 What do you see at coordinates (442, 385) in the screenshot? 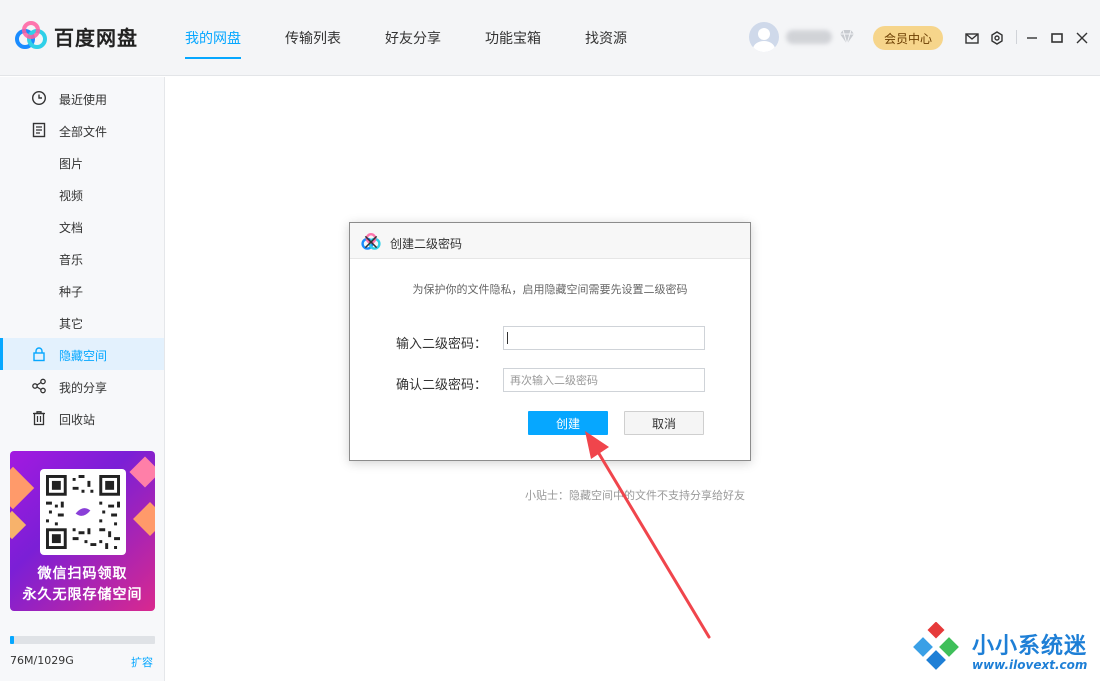
I see `confirm-password-label: 确认二级密码：` at bounding box center [442, 385].